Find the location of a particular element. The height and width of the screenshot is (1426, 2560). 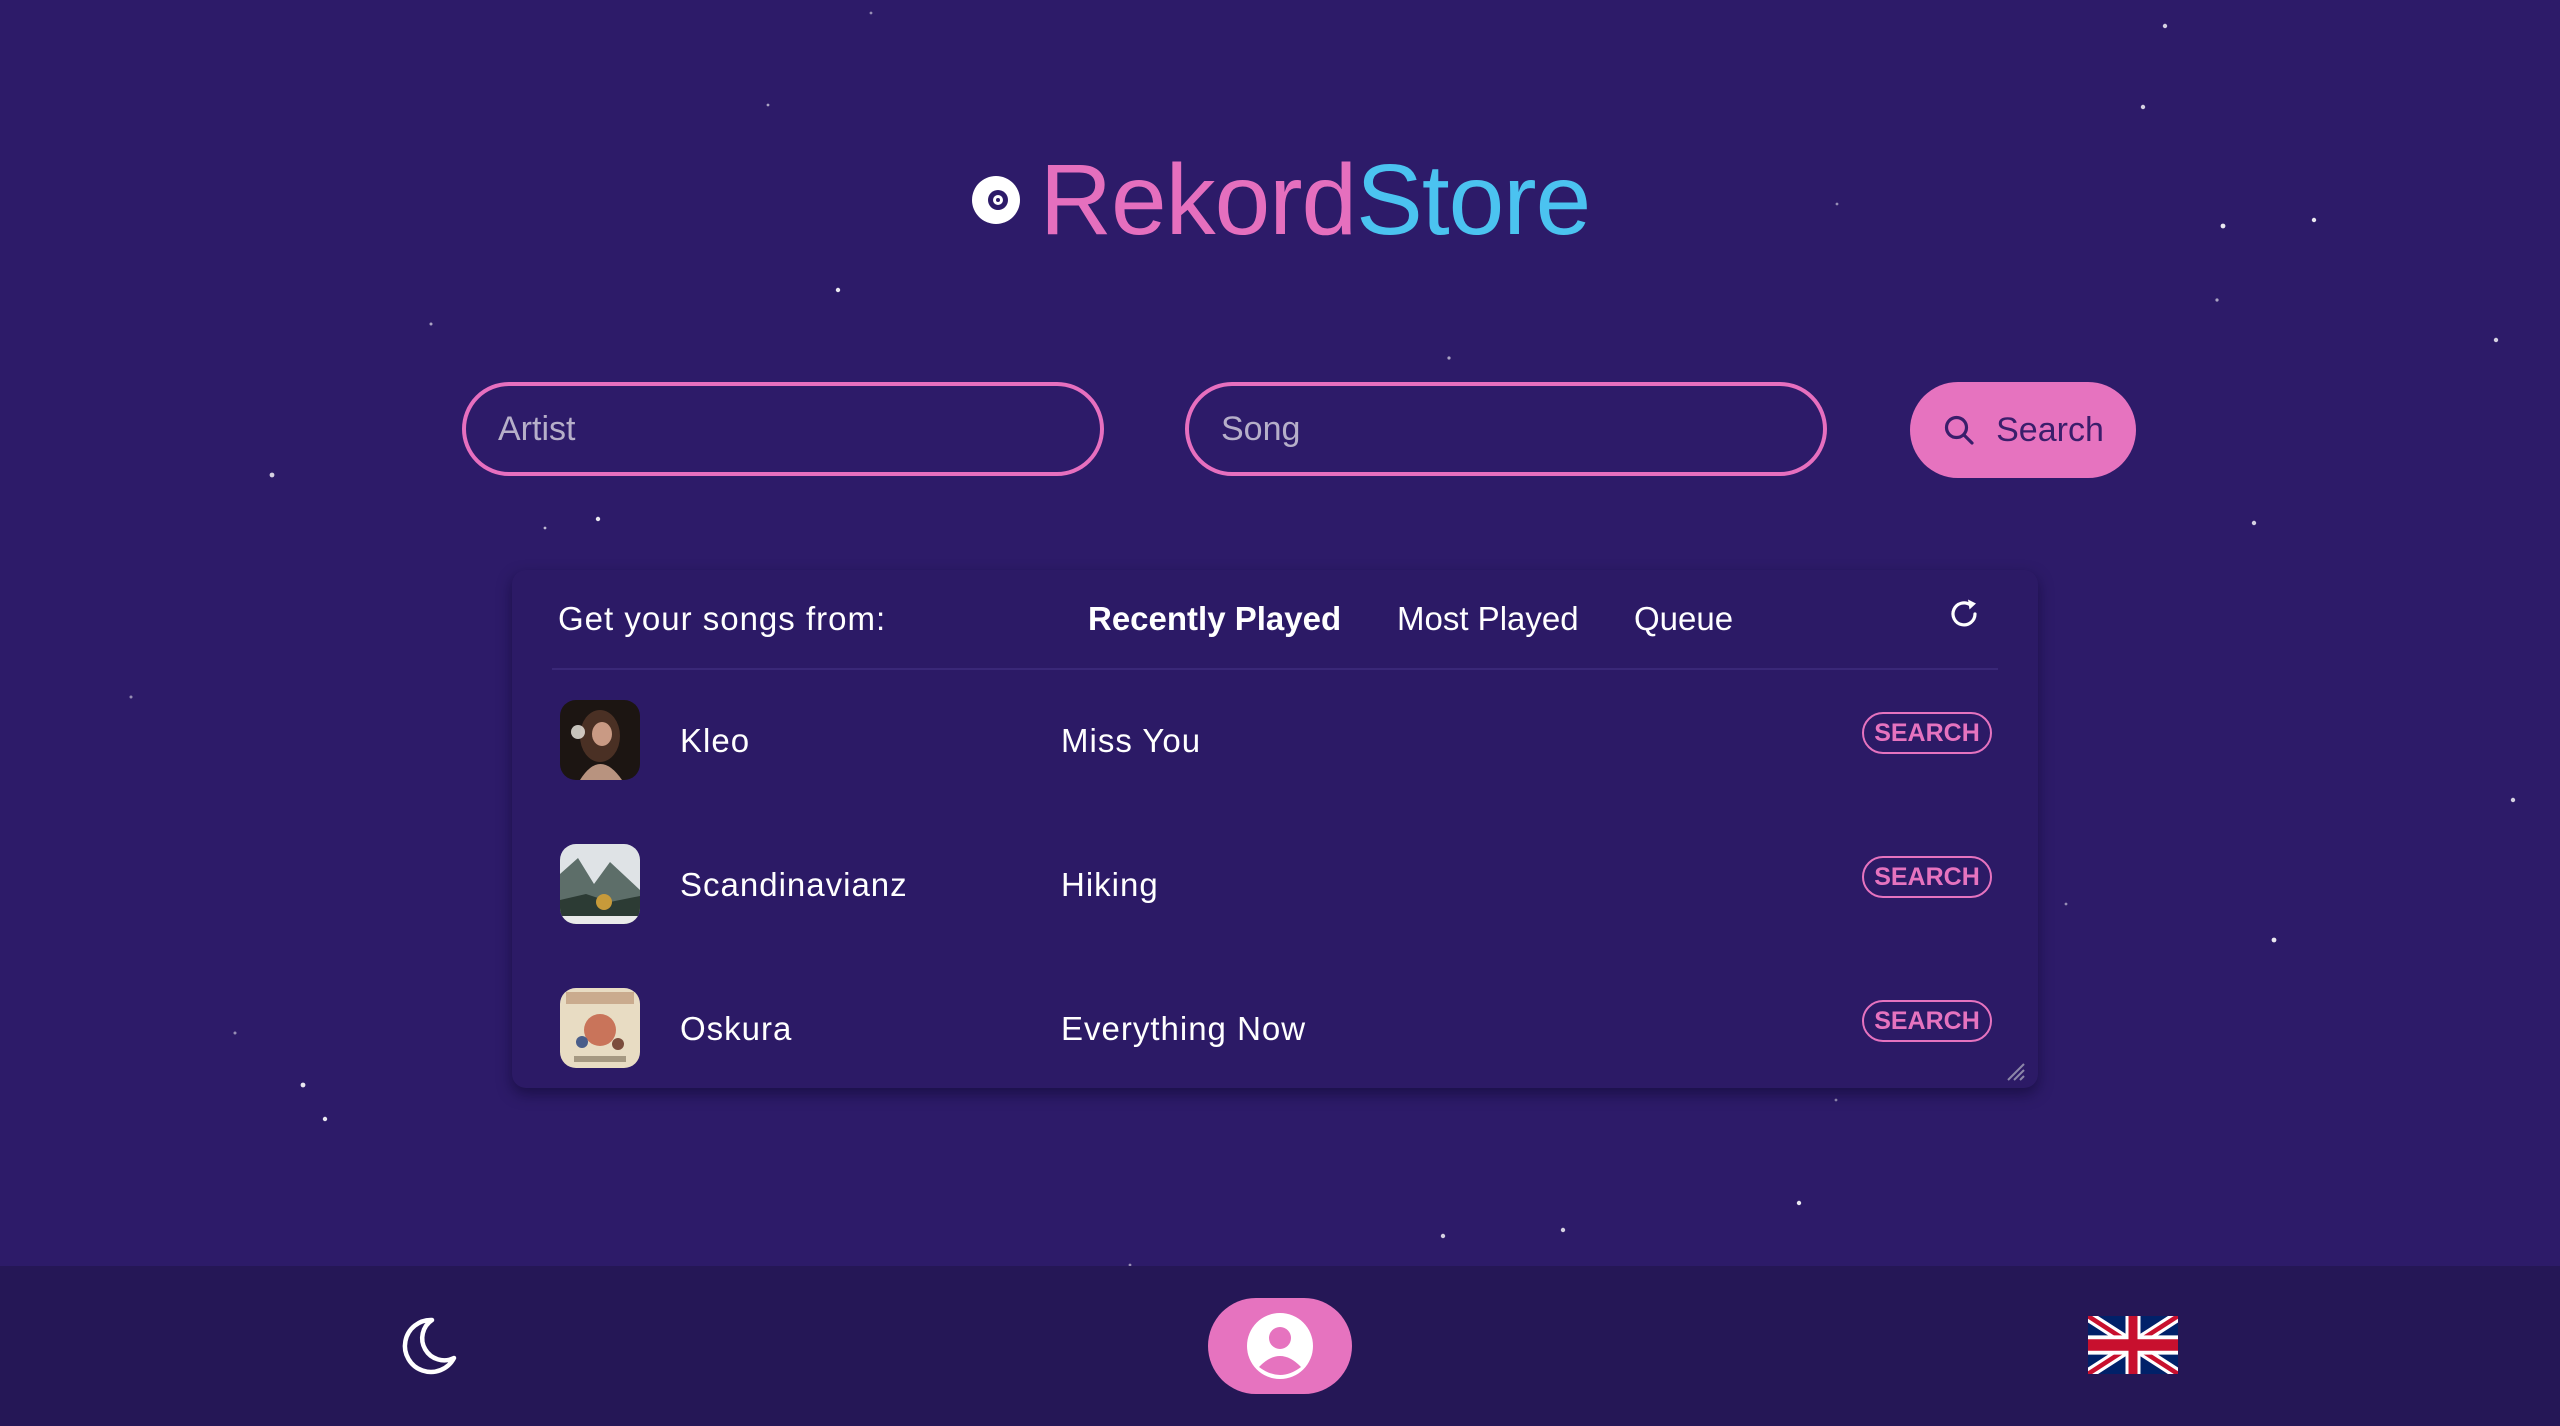

bottom-bar is located at coordinates (1280, 1346).